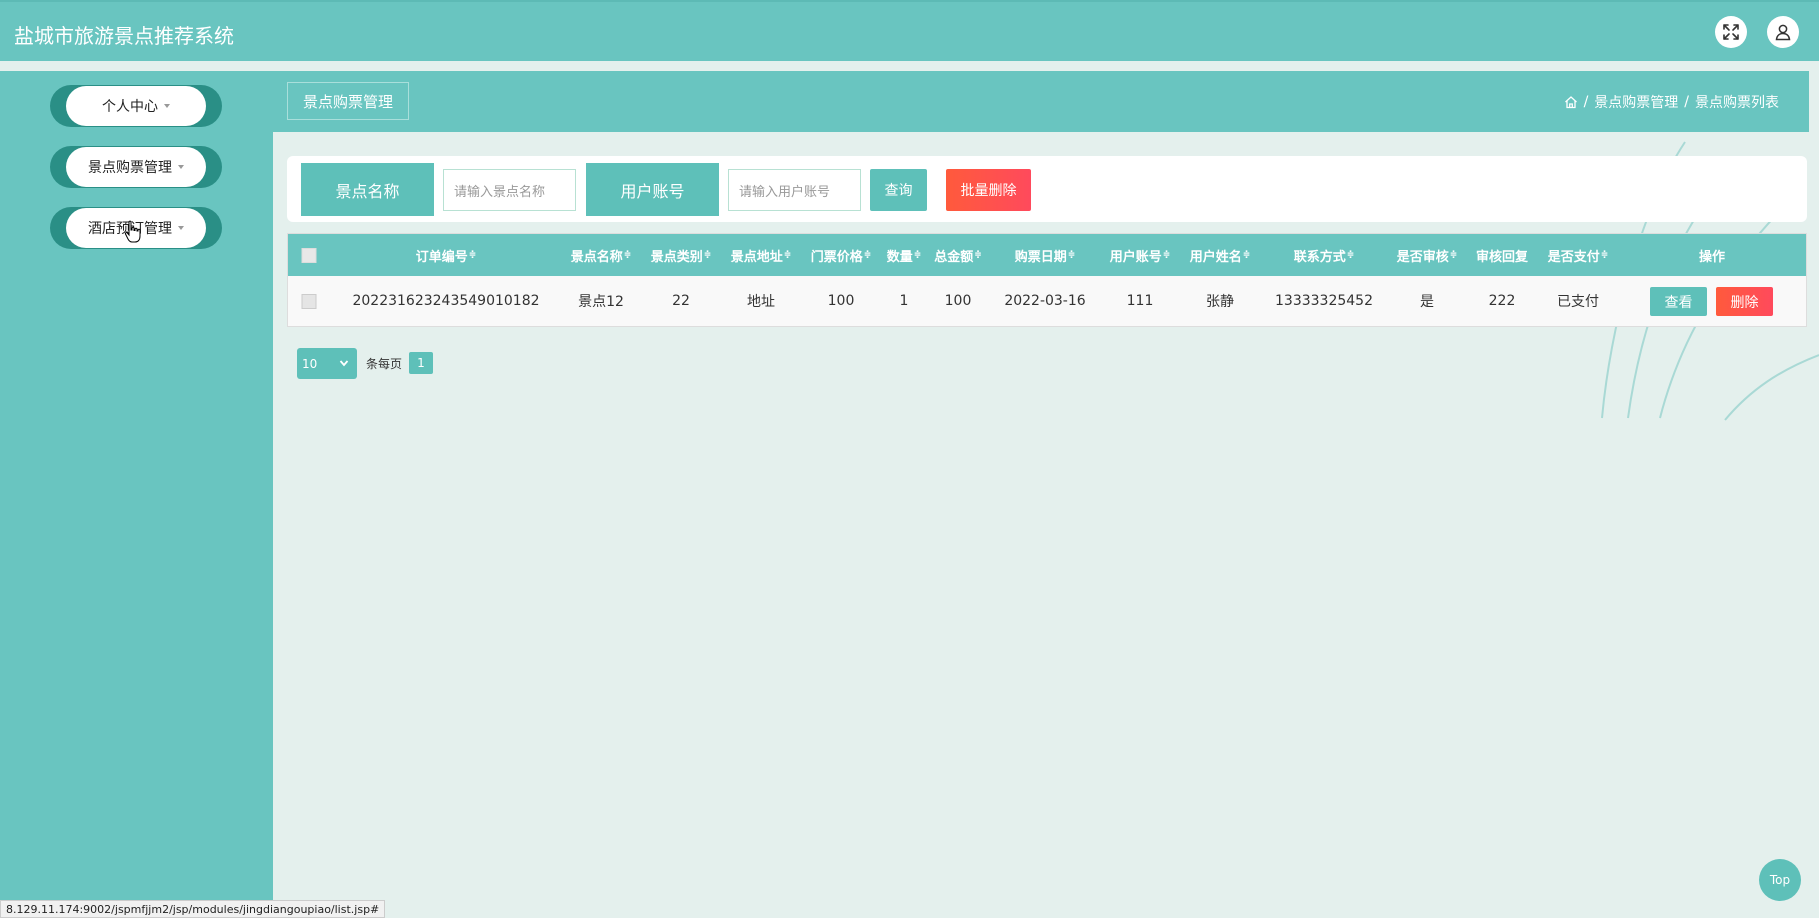 This screenshot has height=918, width=1819. What do you see at coordinates (421, 363) in the screenshot?
I see `page-number-current: 1` at bounding box center [421, 363].